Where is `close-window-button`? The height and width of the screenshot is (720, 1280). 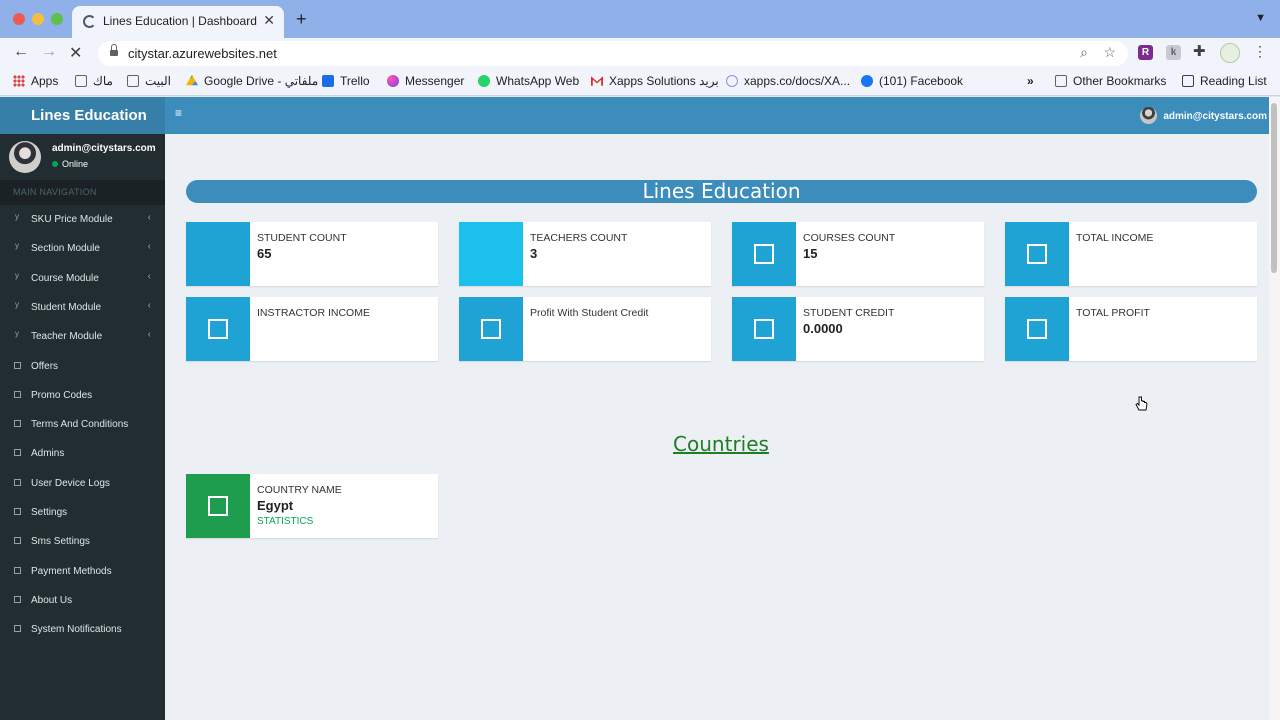 close-window-button is located at coordinates (19, 19).